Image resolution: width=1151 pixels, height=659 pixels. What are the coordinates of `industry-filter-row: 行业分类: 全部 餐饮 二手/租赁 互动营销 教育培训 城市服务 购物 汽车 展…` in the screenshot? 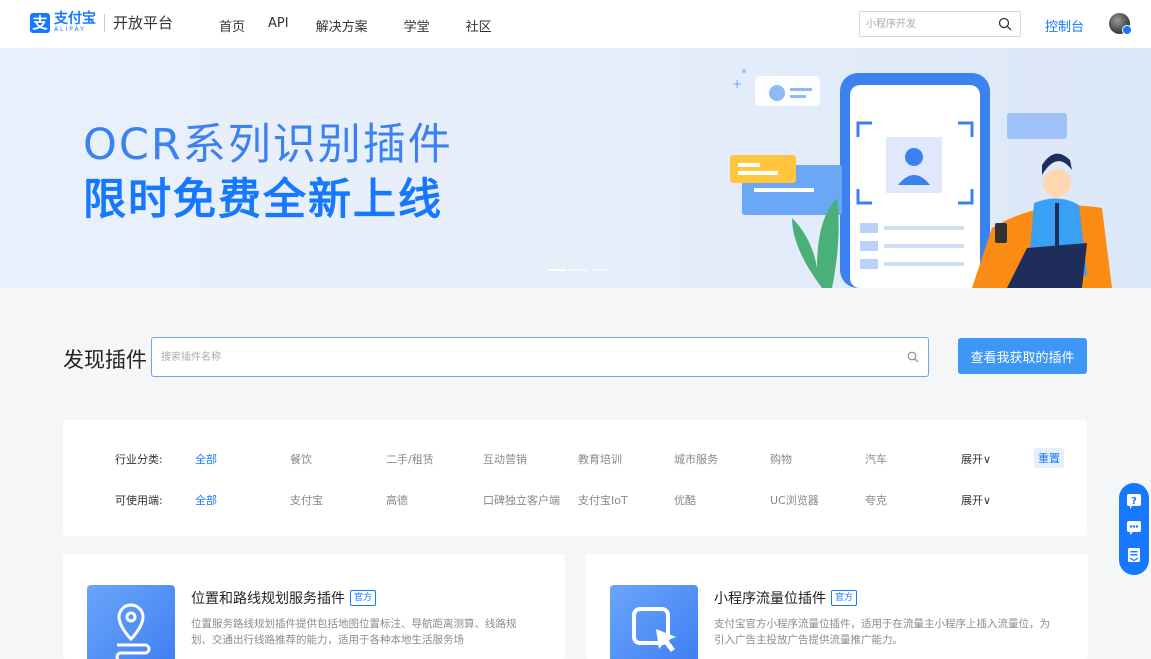 It's located at (575, 458).